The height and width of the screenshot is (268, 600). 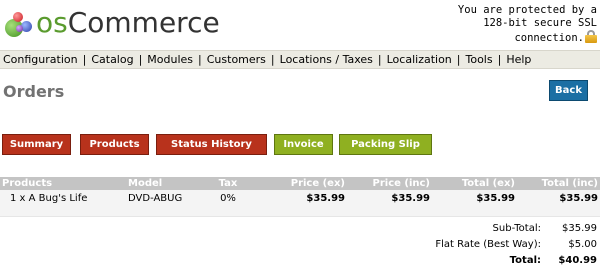 I want to click on shipping-value: $5.00, so click(x=582, y=244).